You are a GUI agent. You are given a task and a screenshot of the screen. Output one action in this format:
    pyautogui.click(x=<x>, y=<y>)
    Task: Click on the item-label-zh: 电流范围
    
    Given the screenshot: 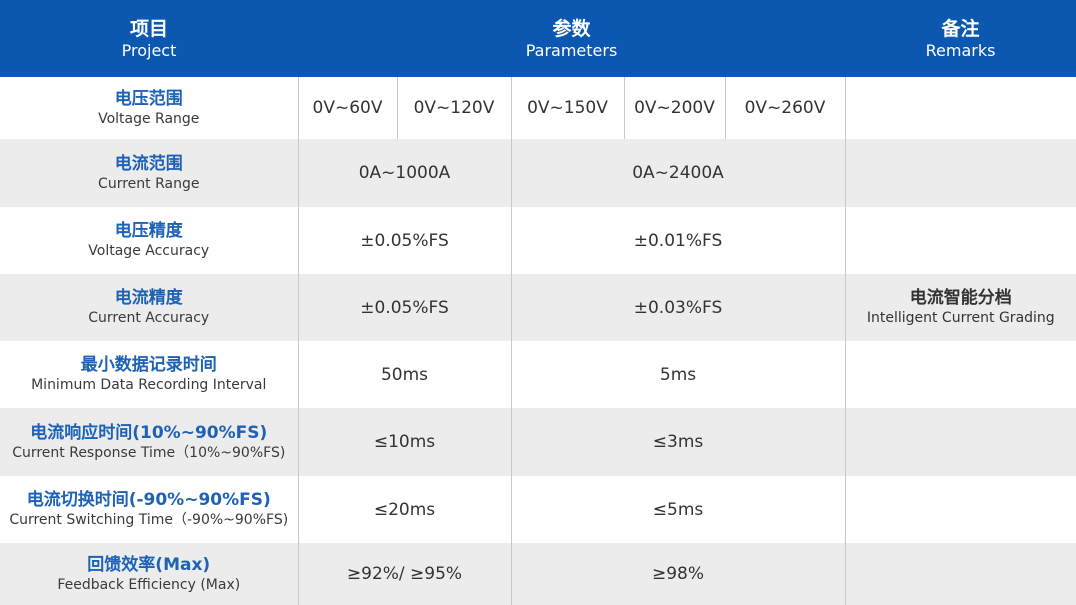 What is the action you would take?
    pyautogui.click(x=148, y=163)
    